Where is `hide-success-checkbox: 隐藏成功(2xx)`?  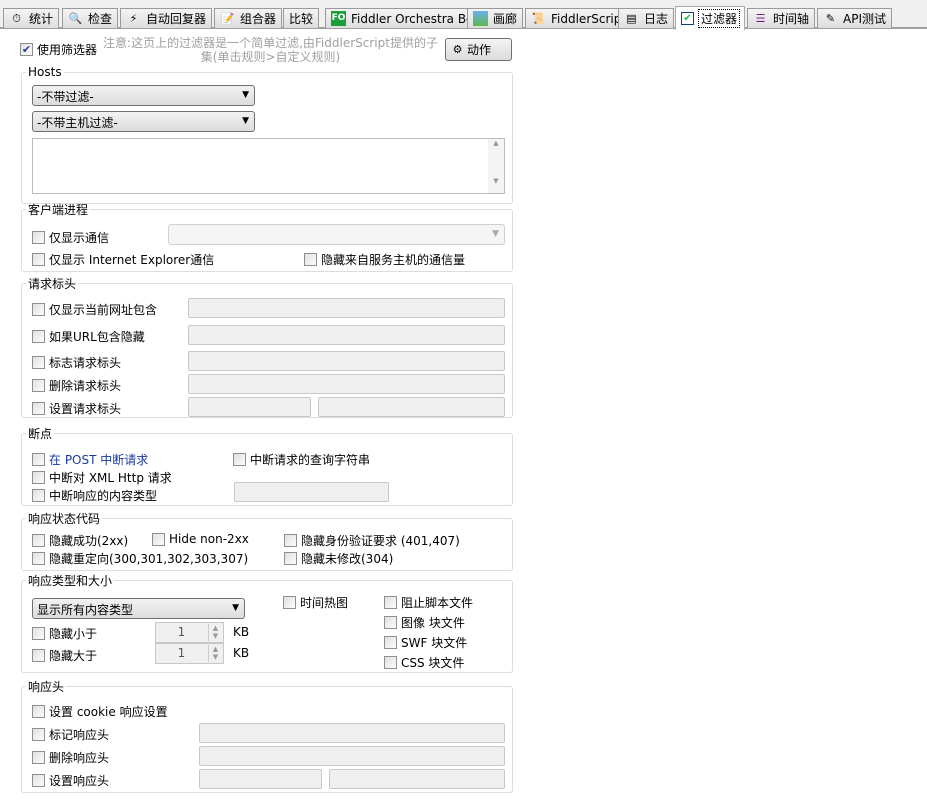
hide-success-checkbox: 隐藏成功(2xx) is located at coordinates (80, 540).